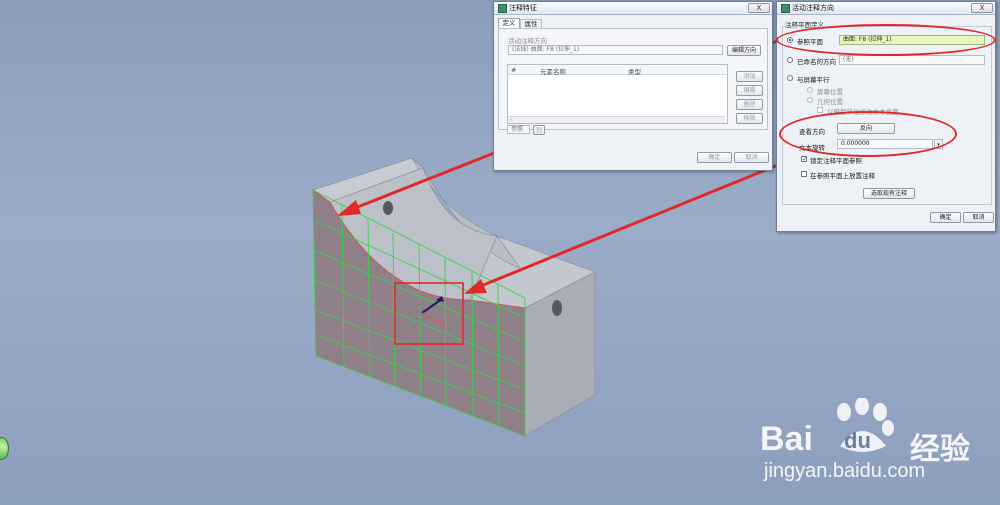 The image size is (1000, 505). What do you see at coordinates (553, 72) in the screenshot?
I see `col-element-name: 元素名称` at bounding box center [553, 72].